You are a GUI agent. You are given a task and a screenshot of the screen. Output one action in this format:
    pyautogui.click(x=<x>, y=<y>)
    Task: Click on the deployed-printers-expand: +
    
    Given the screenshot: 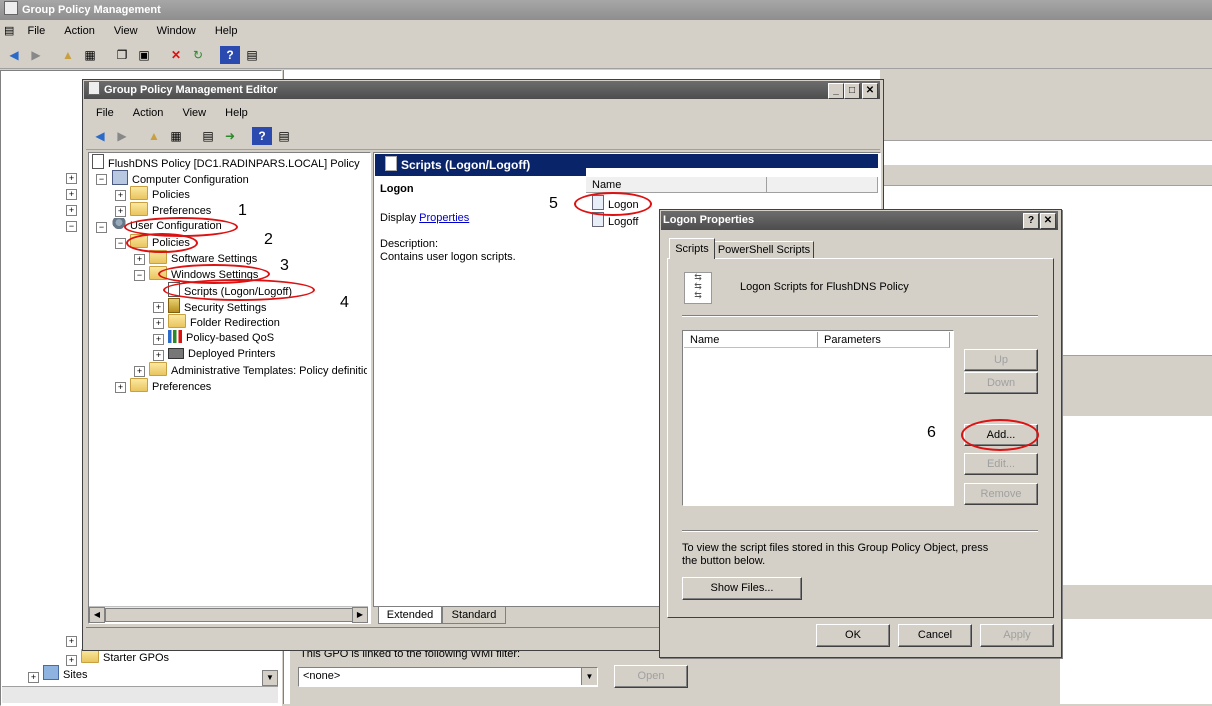 What is the action you would take?
    pyautogui.click(x=158, y=355)
    